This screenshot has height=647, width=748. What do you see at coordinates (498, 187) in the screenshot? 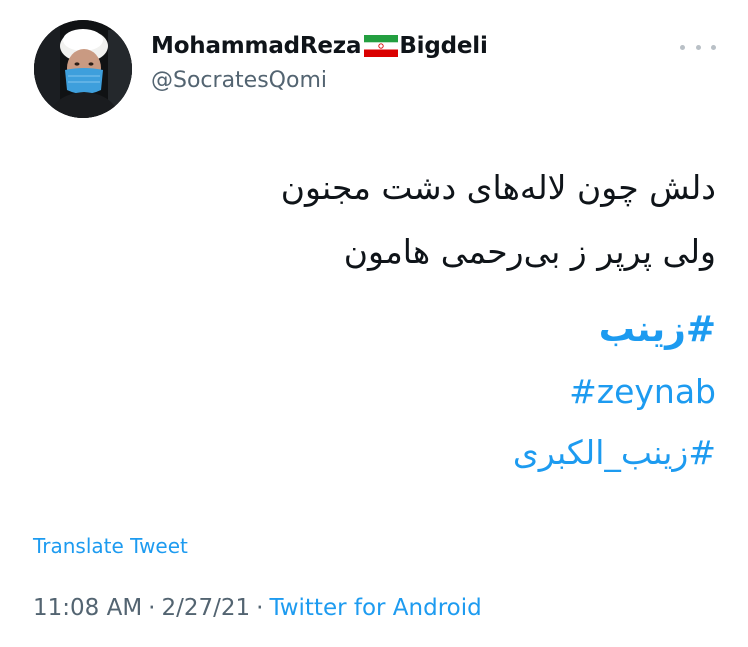
I see `tweet-text-line: دلش چون لاله‌های دشت مجنون` at bounding box center [498, 187].